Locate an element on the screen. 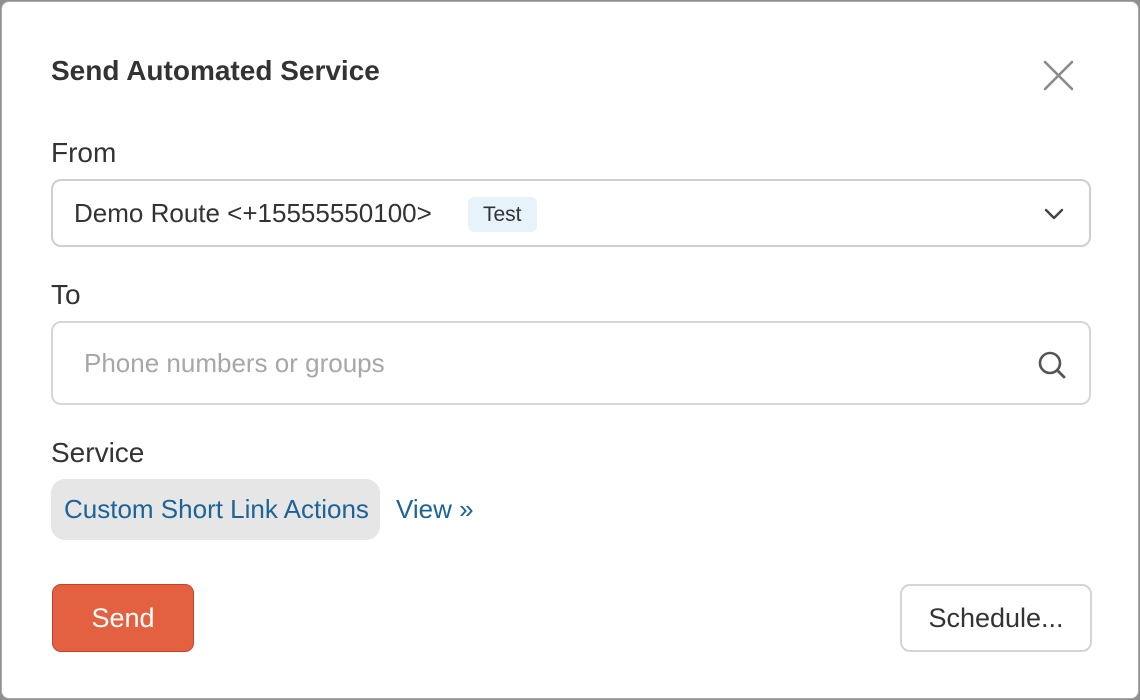 The image size is (1140, 700). search-icon is located at coordinates (1052, 365).